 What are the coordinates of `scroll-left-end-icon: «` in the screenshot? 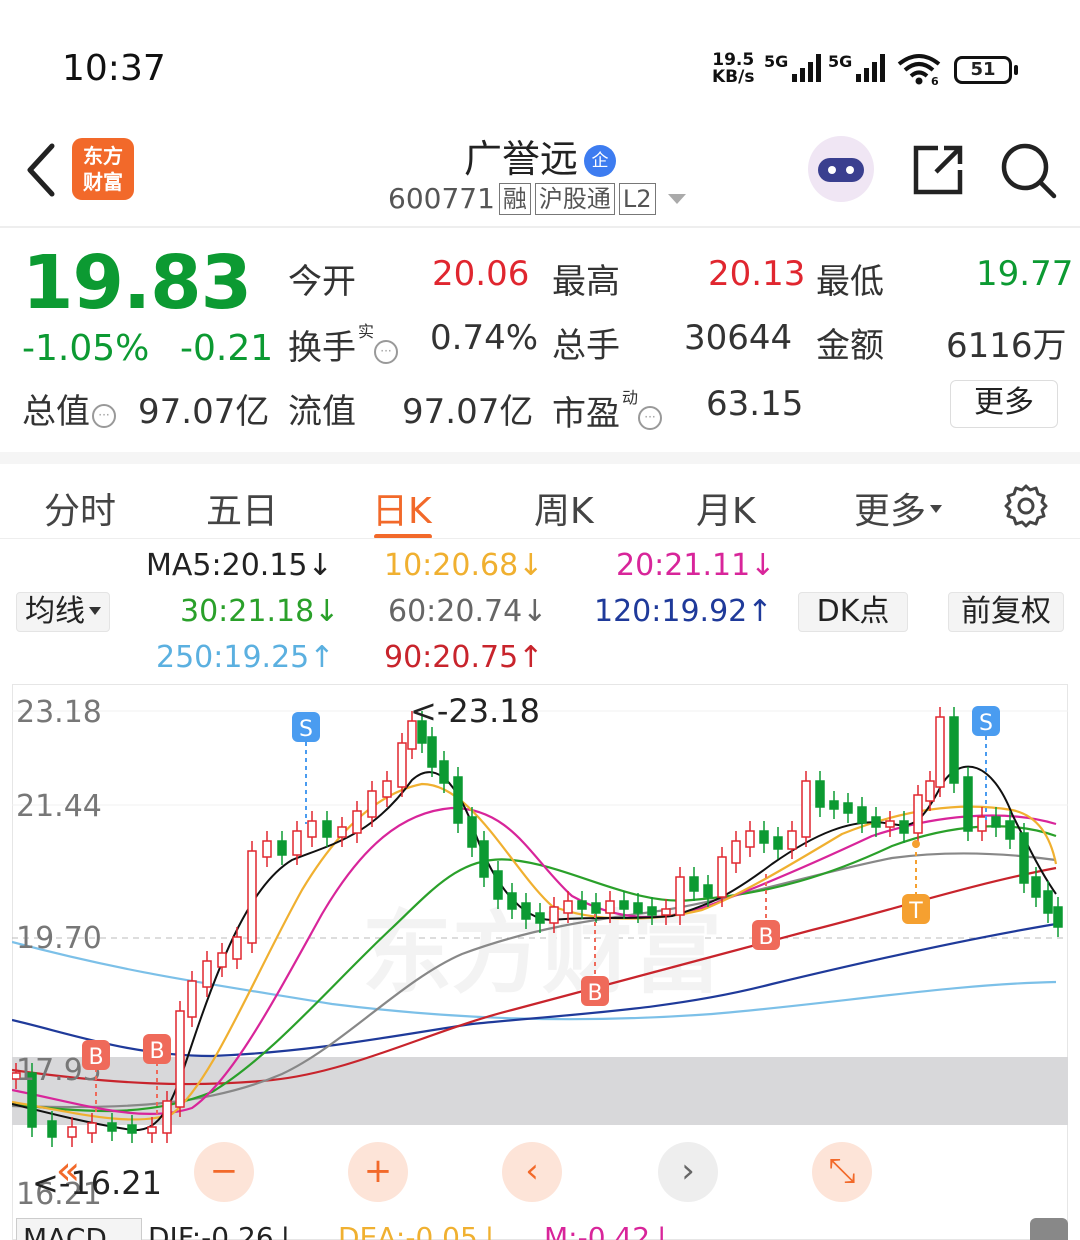 It's located at (68, 1172).